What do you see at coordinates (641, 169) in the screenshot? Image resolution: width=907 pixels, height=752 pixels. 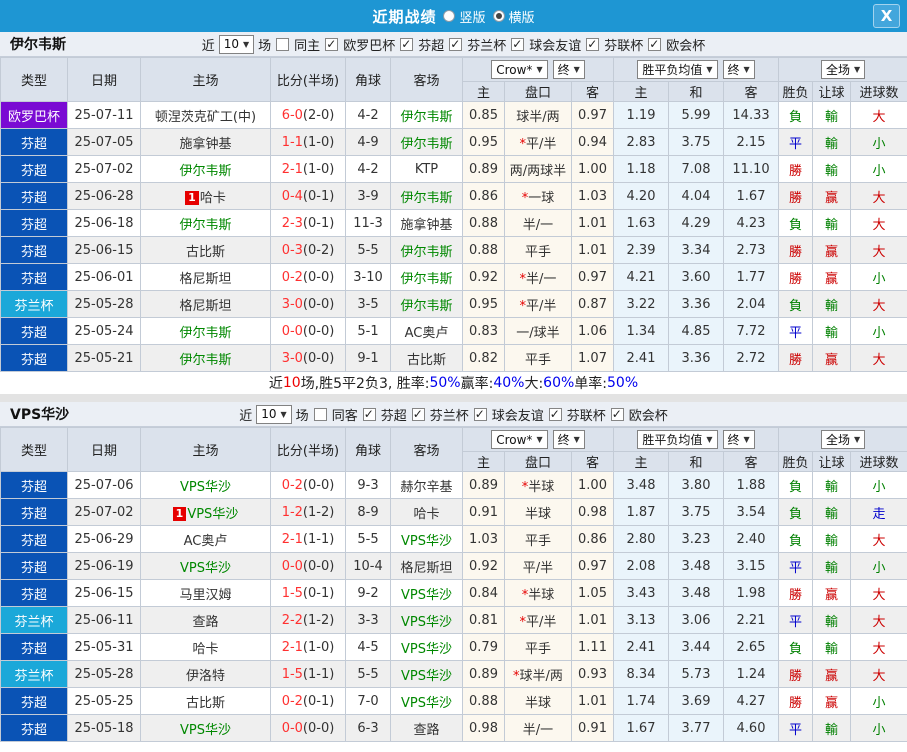 I see `avg-win: 1.18` at bounding box center [641, 169].